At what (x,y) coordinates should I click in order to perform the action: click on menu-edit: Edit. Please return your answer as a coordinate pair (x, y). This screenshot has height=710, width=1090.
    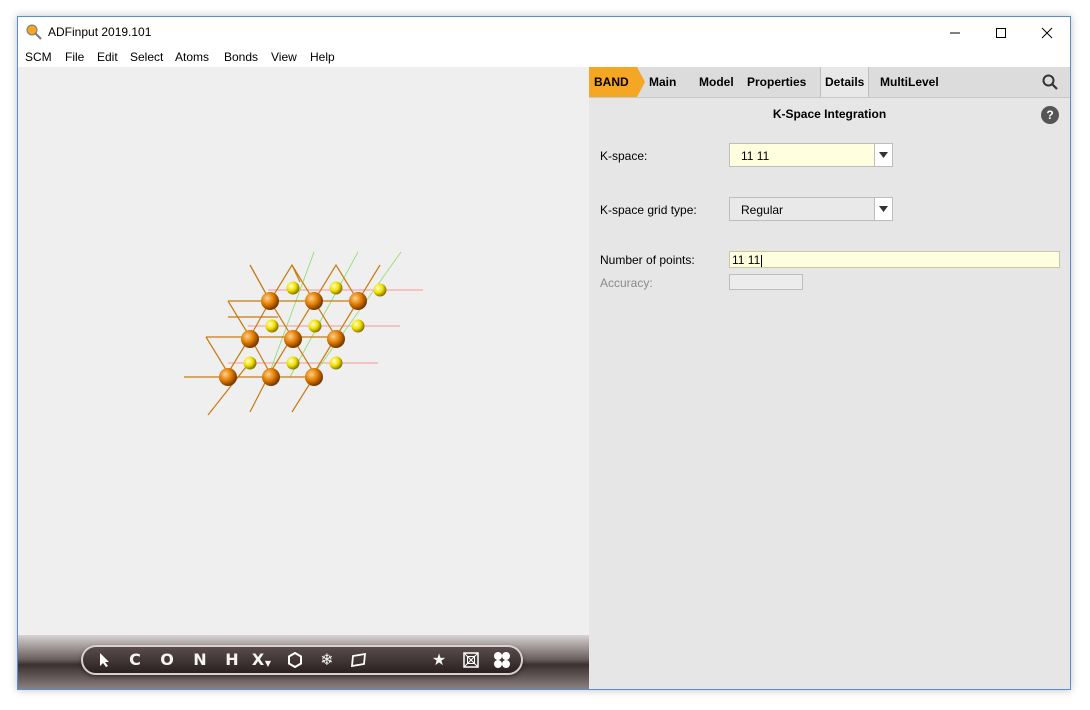
    Looking at the image, I should click on (107, 57).